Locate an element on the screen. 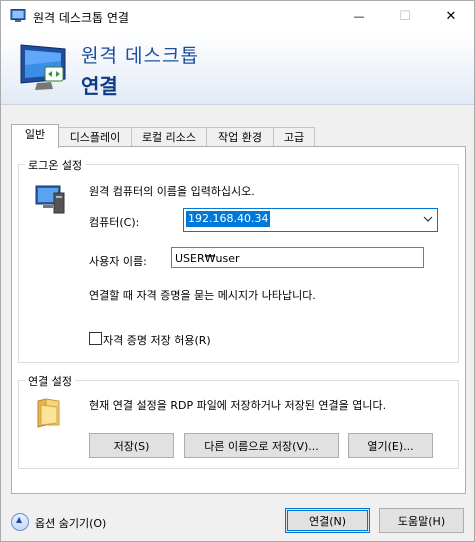 The width and height of the screenshot is (475, 542). chevron-up-icon: ▲ is located at coordinates (20, 522).